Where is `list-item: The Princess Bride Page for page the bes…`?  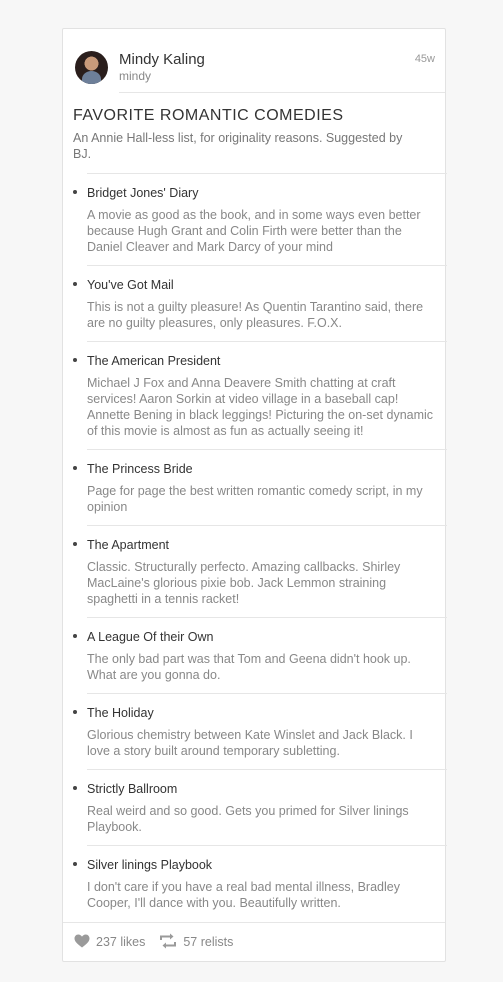 list-item: The Princess Bride Page for page the bes… is located at coordinates (260, 487).